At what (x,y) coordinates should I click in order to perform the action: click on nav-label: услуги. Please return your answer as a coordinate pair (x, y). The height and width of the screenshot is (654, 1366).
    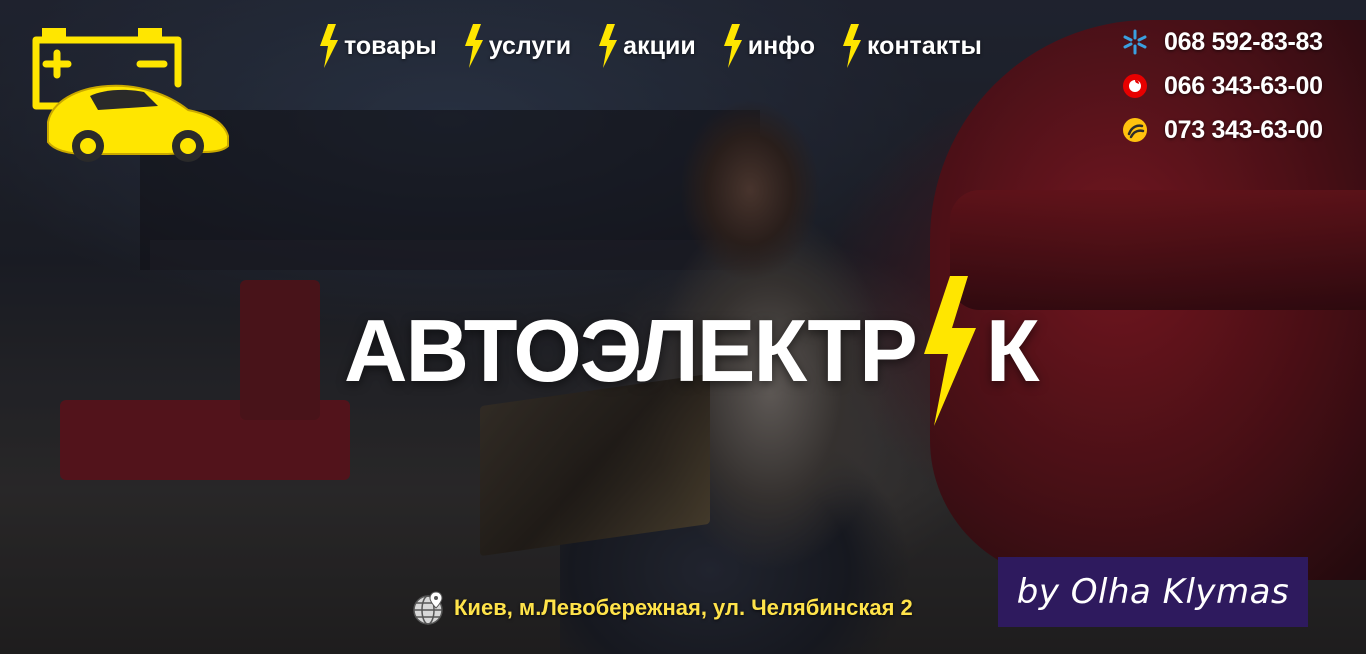
    Looking at the image, I should click on (530, 45).